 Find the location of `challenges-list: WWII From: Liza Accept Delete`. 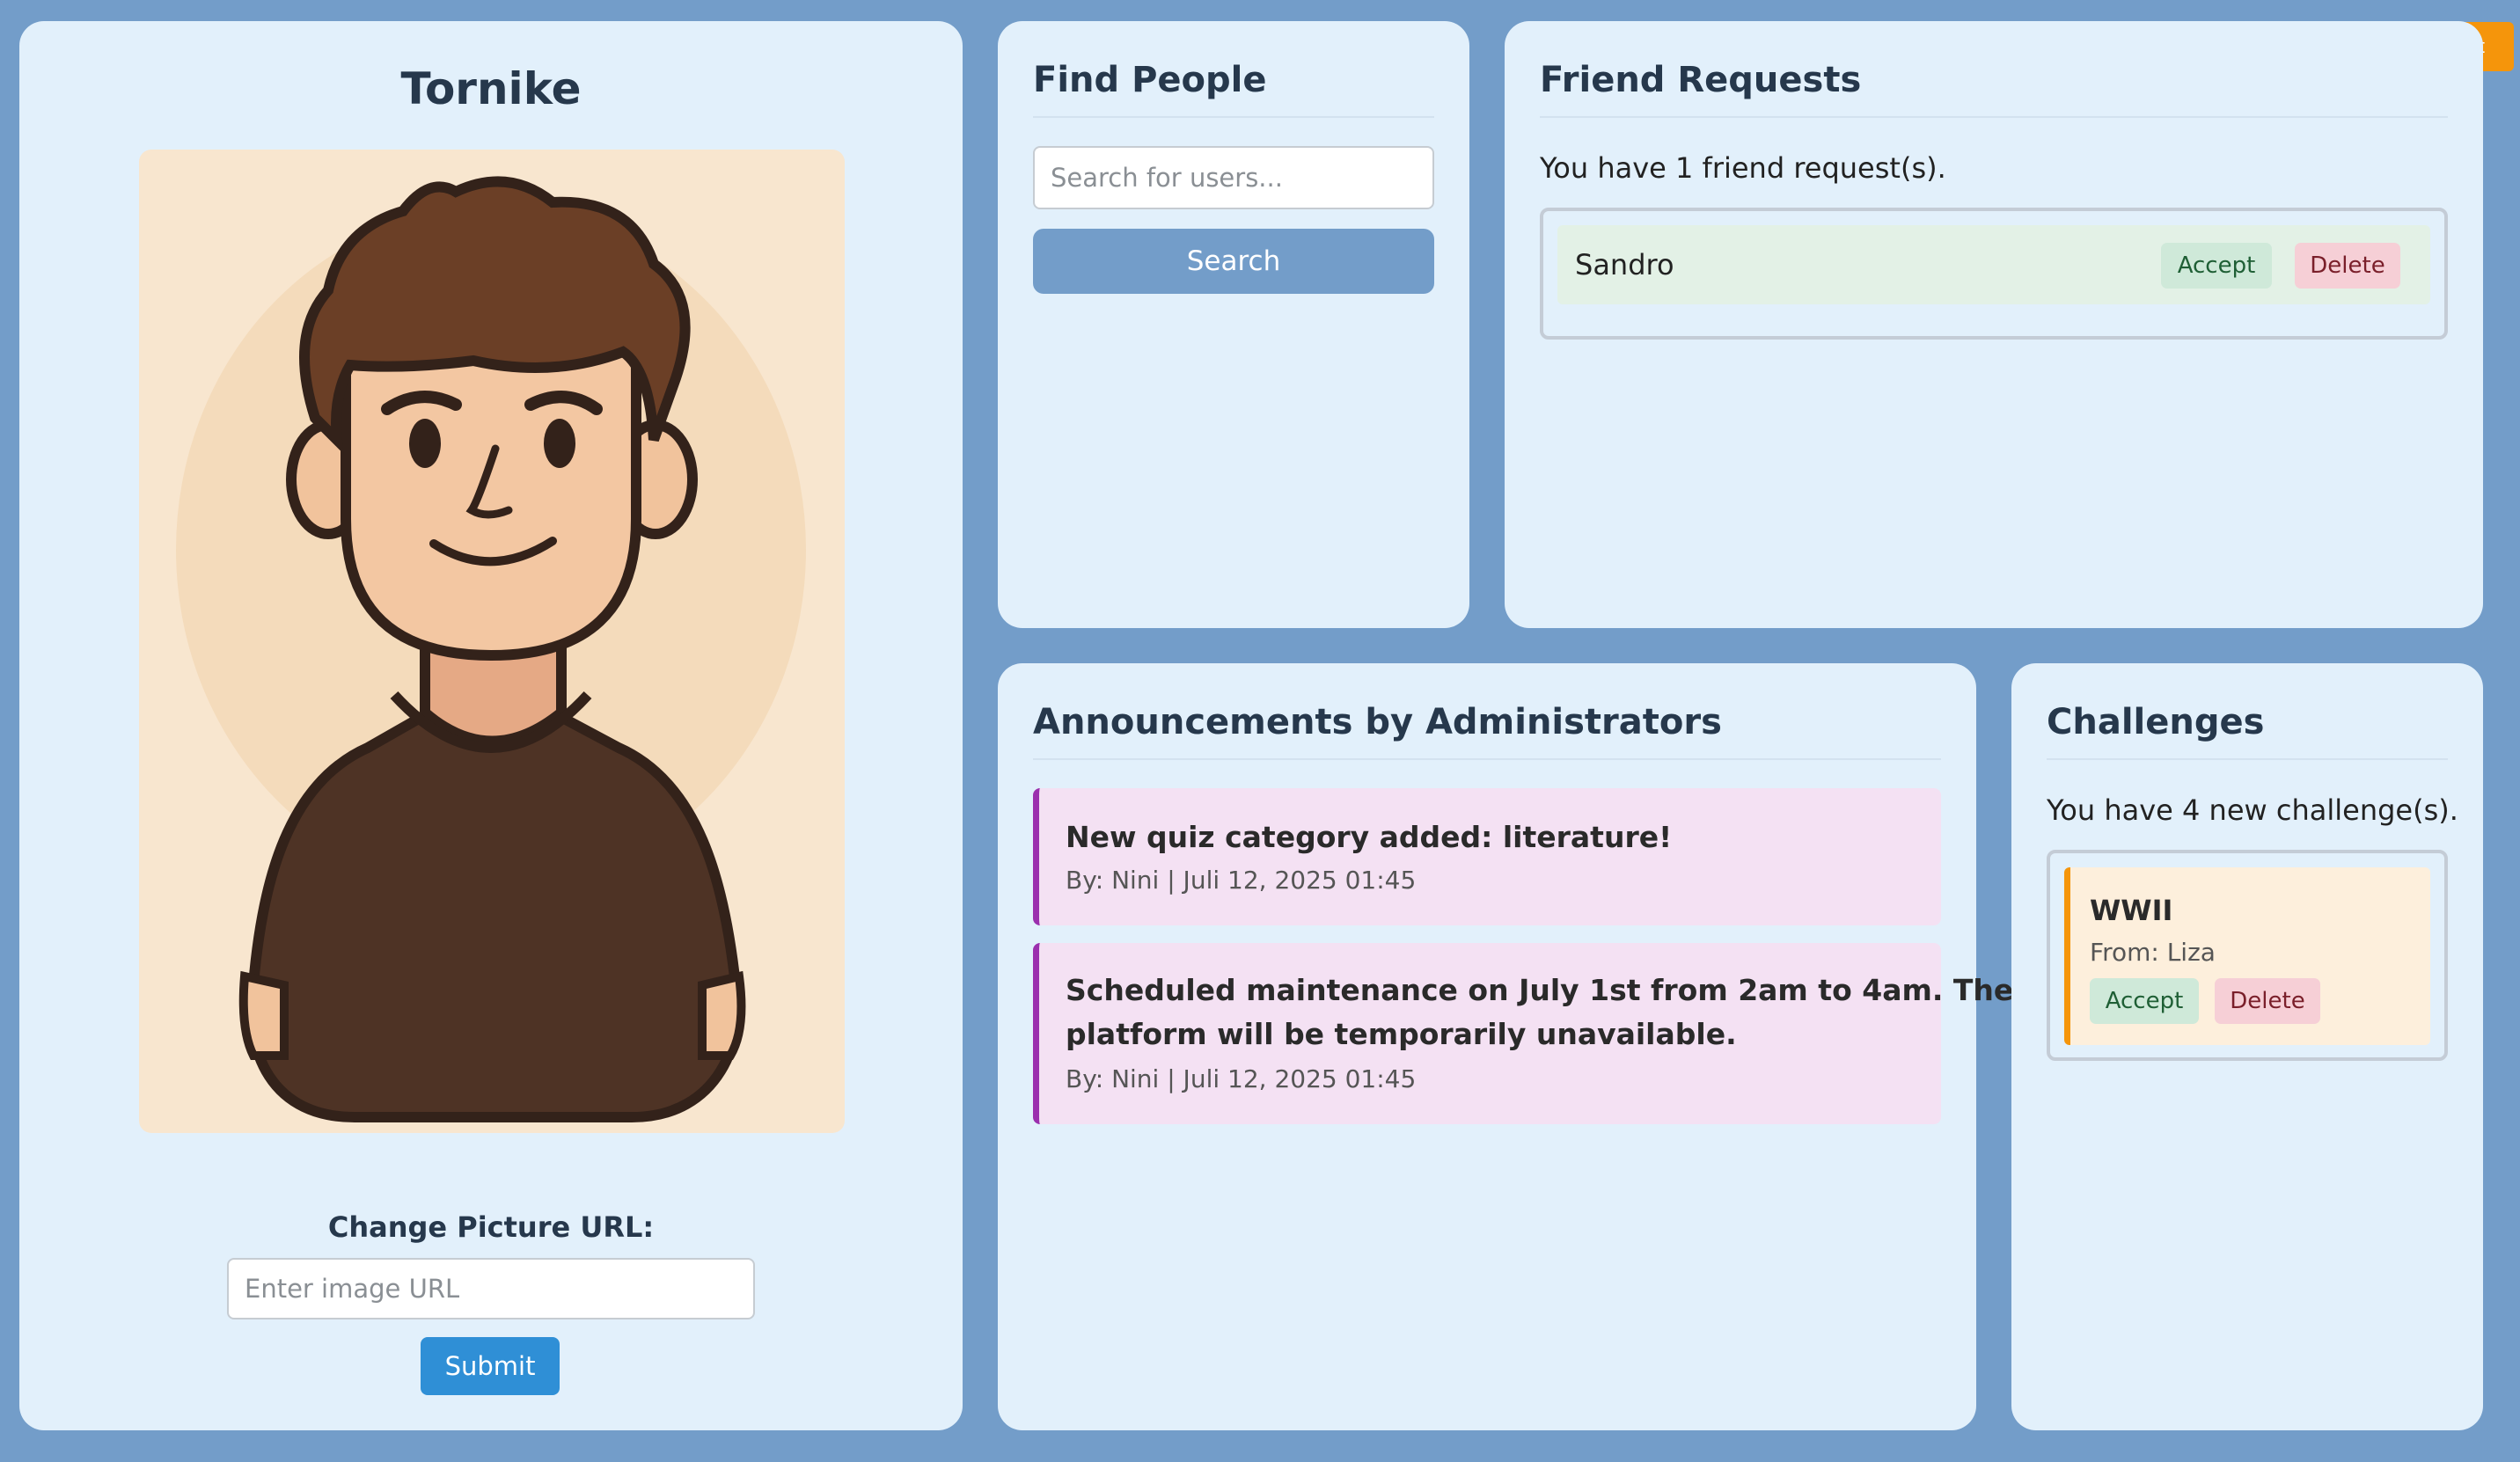

challenges-list: WWII From: Liza Accept Delete is located at coordinates (2247, 955).